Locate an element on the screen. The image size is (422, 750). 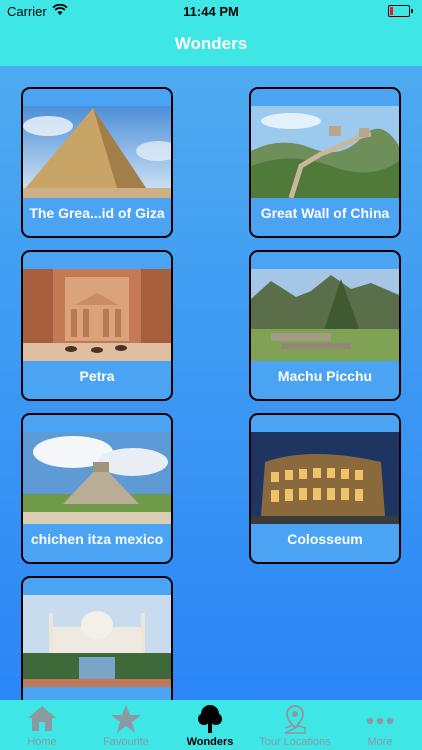
wonder-title: Colosseum is located at coordinates (325, 539).